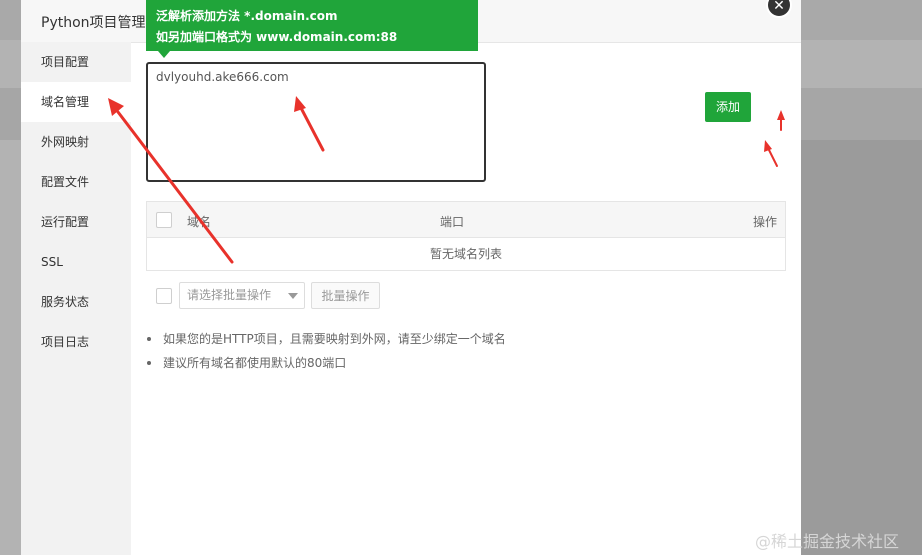 Image resolution: width=922 pixels, height=555 pixels. Describe the element at coordinates (76, 262) in the screenshot. I see `sidebar-item-ssl: SSL` at that location.